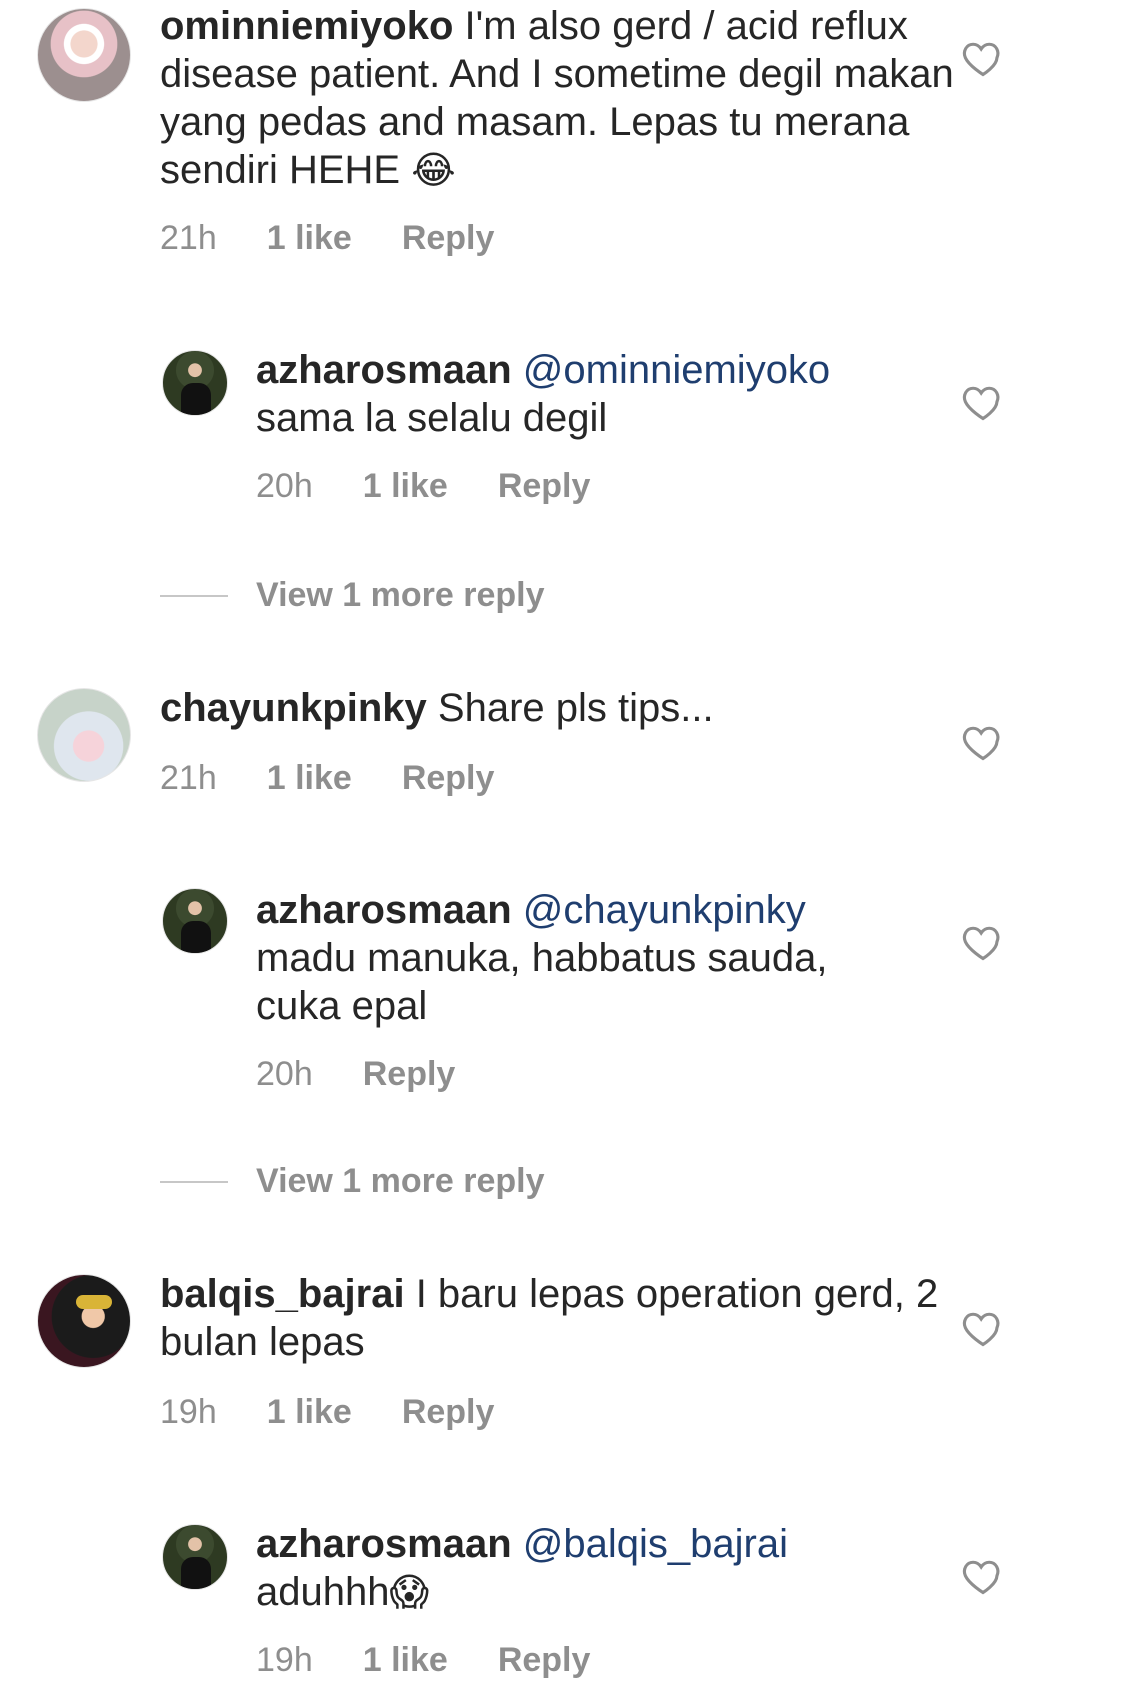 The image size is (1125, 1701). What do you see at coordinates (432, 418) in the screenshot?
I see `reply-text: sama la selalu degil` at bounding box center [432, 418].